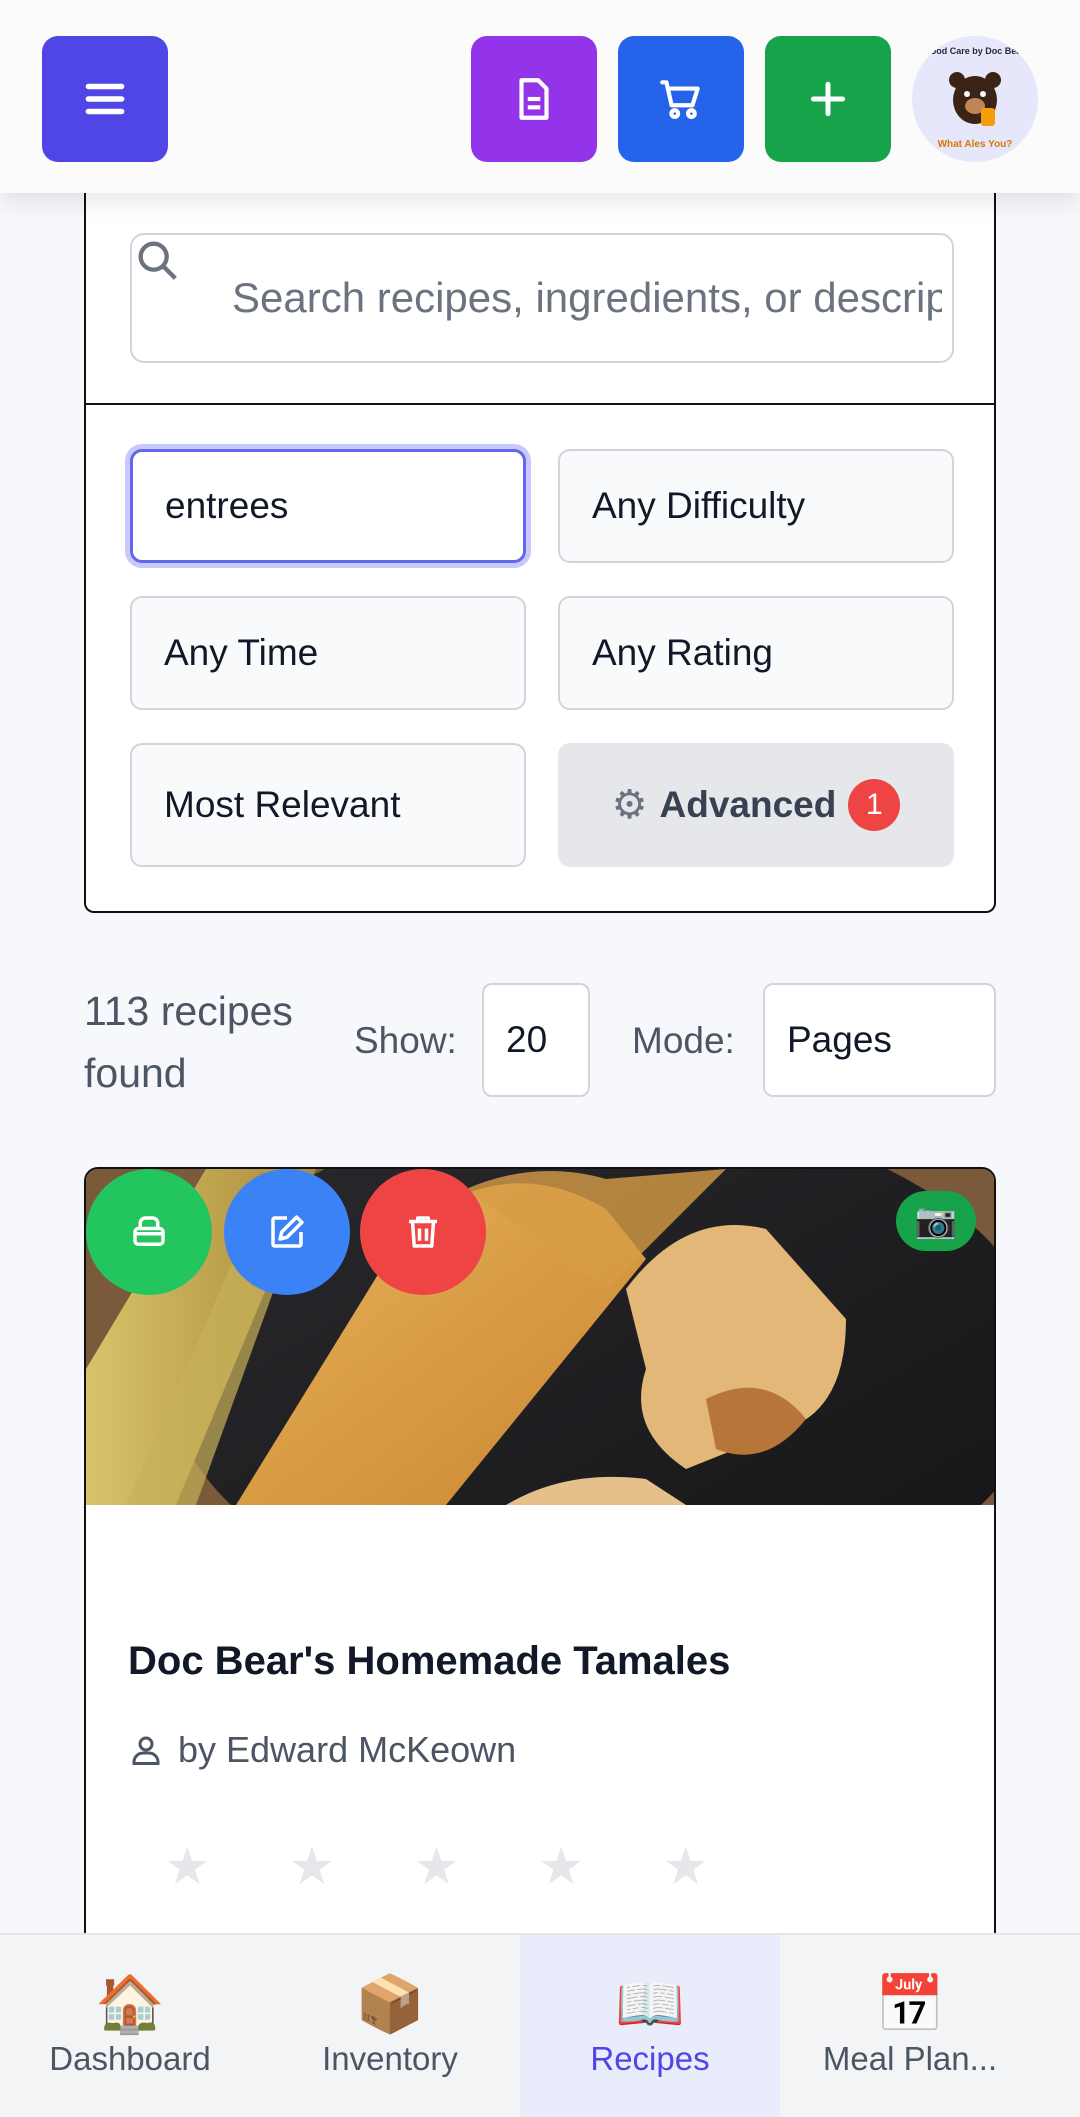 The image size is (1080, 2117). What do you see at coordinates (540, 404) in the screenshot?
I see `divider` at bounding box center [540, 404].